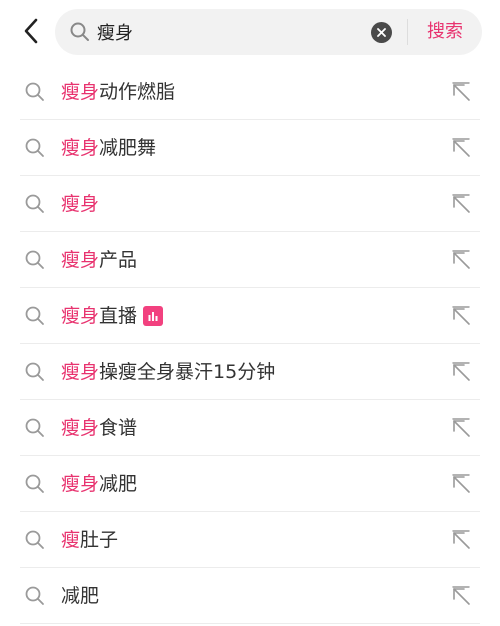 The image size is (500, 626). I want to click on suggestion-label: 减肥, so click(80, 596).